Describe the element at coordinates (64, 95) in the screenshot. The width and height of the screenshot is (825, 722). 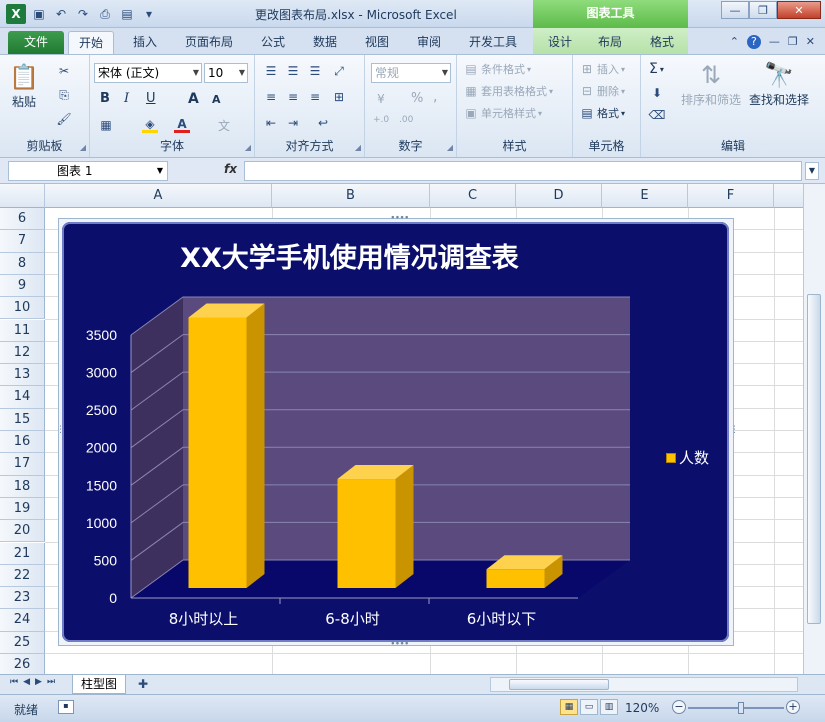
I see `copy-button: ⎘` at that location.